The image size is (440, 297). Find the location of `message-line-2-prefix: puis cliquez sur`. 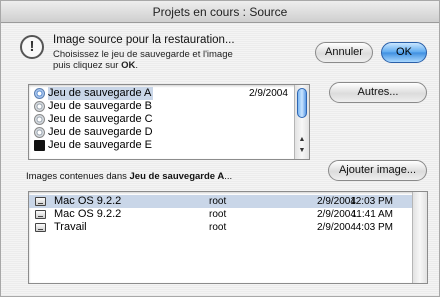

message-line-2-prefix: puis cliquez sur is located at coordinates (87, 65).